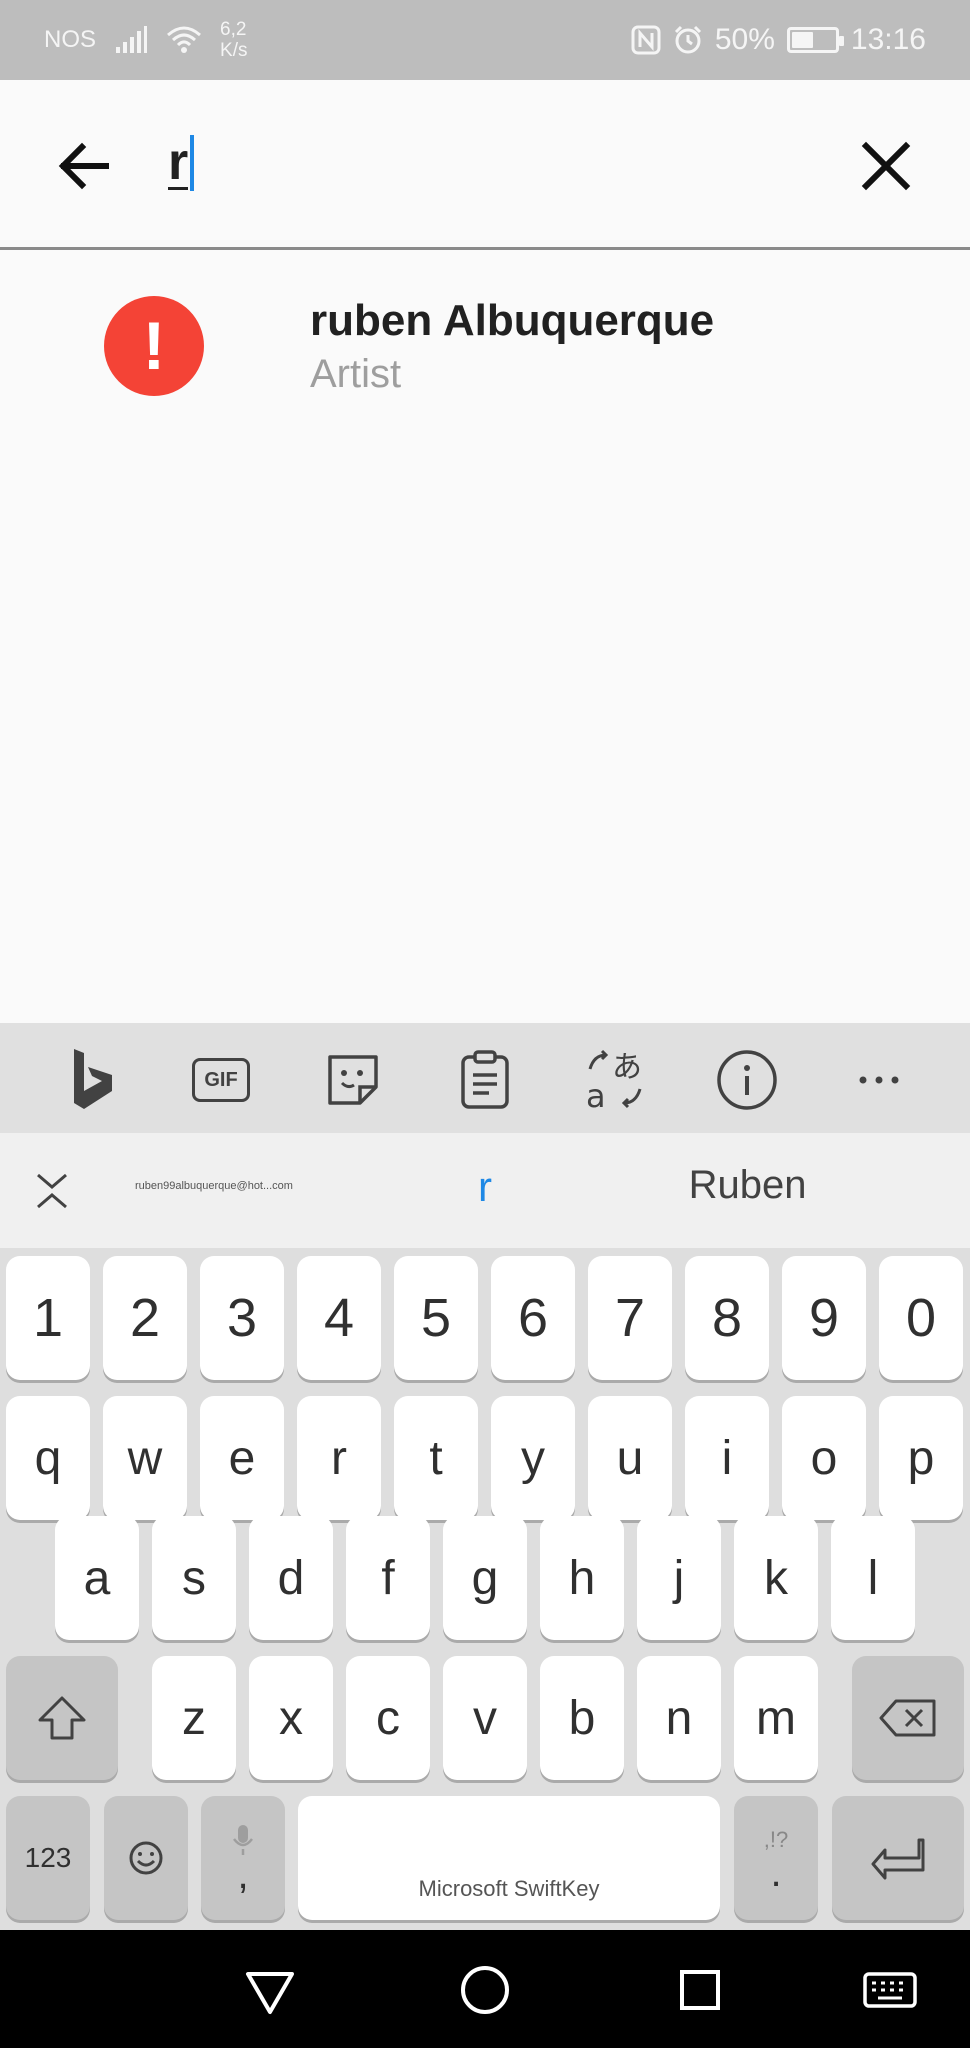 Image resolution: width=970 pixels, height=2048 pixels. Describe the element at coordinates (921, 1458) in the screenshot. I see `letter-key-p: p` at that location.